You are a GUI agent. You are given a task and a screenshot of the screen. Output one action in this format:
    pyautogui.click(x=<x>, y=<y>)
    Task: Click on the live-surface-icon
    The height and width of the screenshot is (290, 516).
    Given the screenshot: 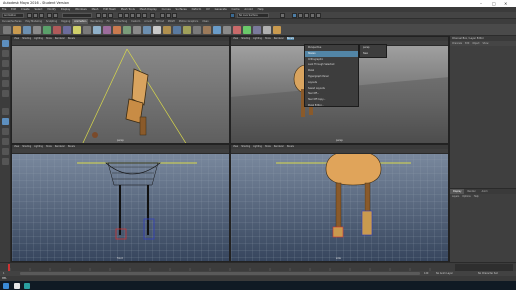 What is the action you would take?
    pyautogui.click(x=232, y=15)
    